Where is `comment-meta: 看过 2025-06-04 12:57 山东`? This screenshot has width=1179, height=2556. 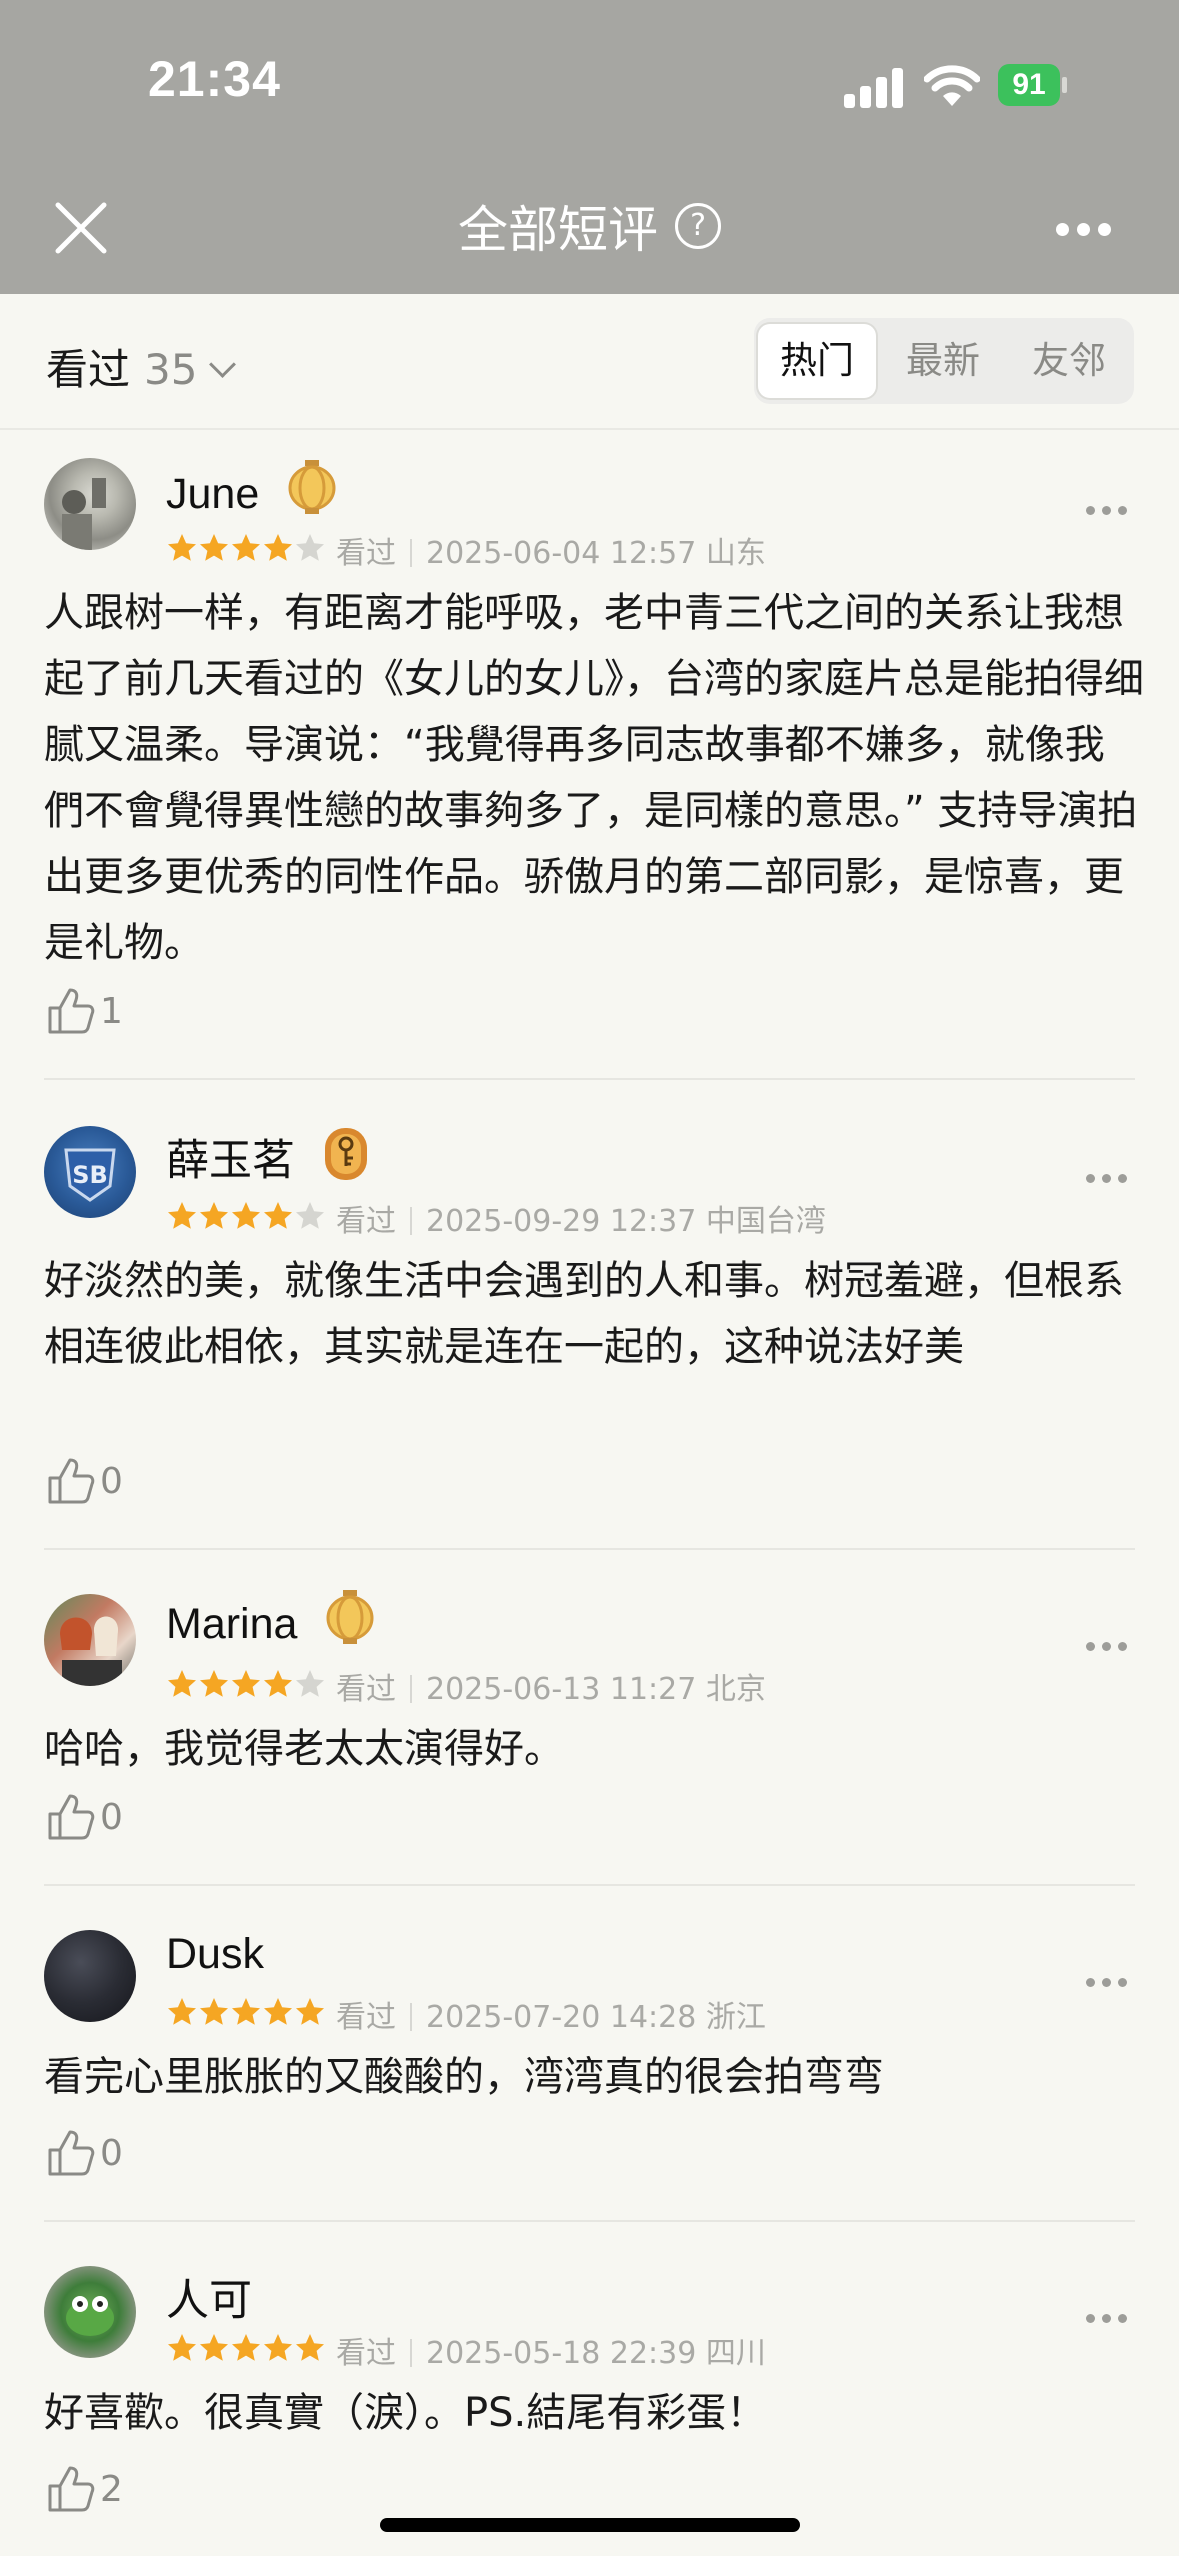 comment-meta: 看过 2025-06-04 12:57 山东 is located at coordinates (466, 551).